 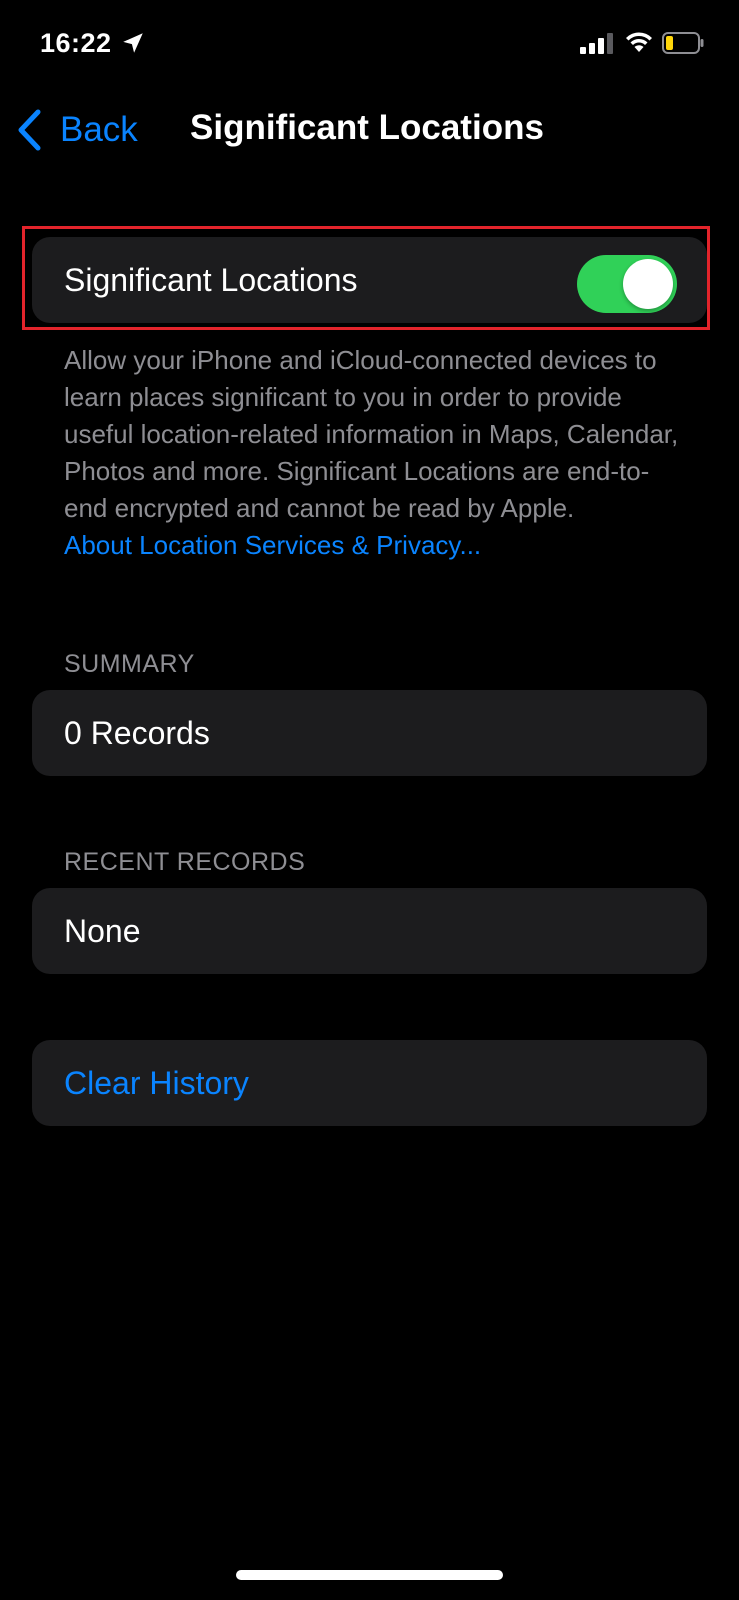 I want to click on recent-records-value: None, so click(x=102, y=930).